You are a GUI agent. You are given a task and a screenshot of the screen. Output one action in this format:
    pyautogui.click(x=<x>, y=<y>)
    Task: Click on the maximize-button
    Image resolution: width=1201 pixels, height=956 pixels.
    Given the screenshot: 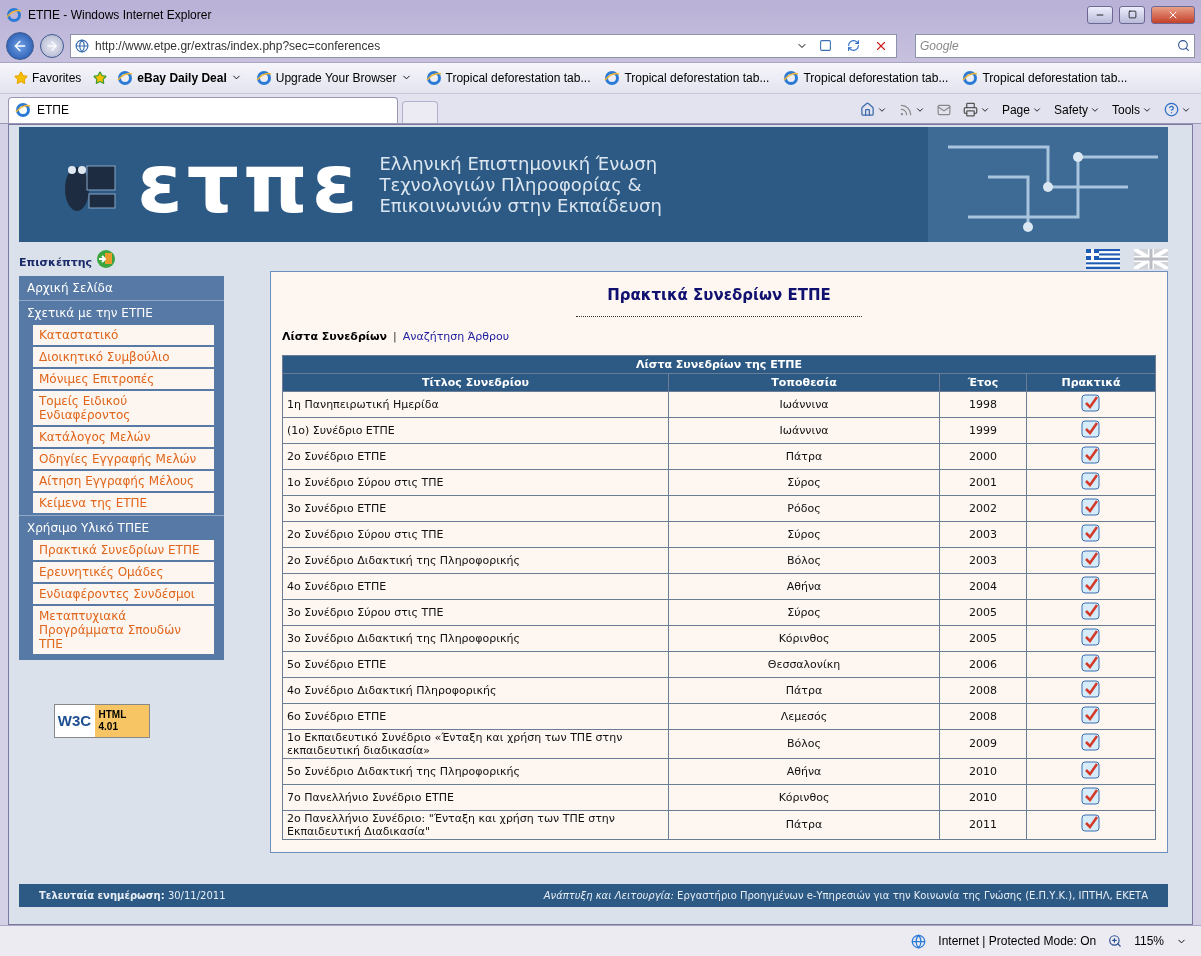 What is the action you would take?
    pyautogui.click(x=1132, y=15)
    